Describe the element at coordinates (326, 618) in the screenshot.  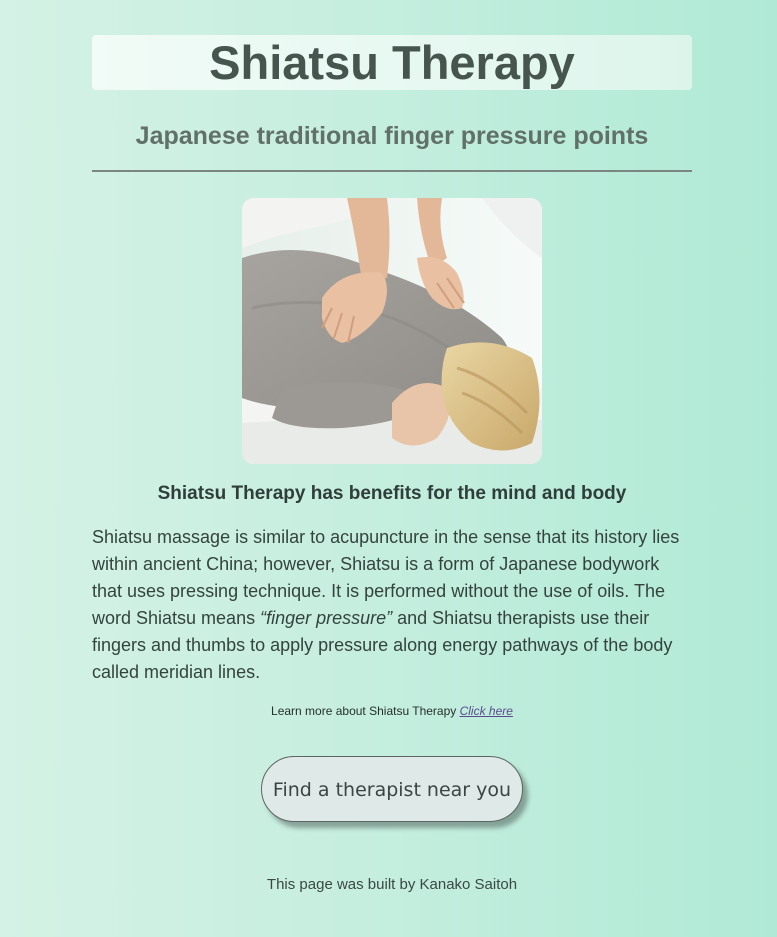
I see `emphasis-finger-pressure: “finger pressure”` at that location.